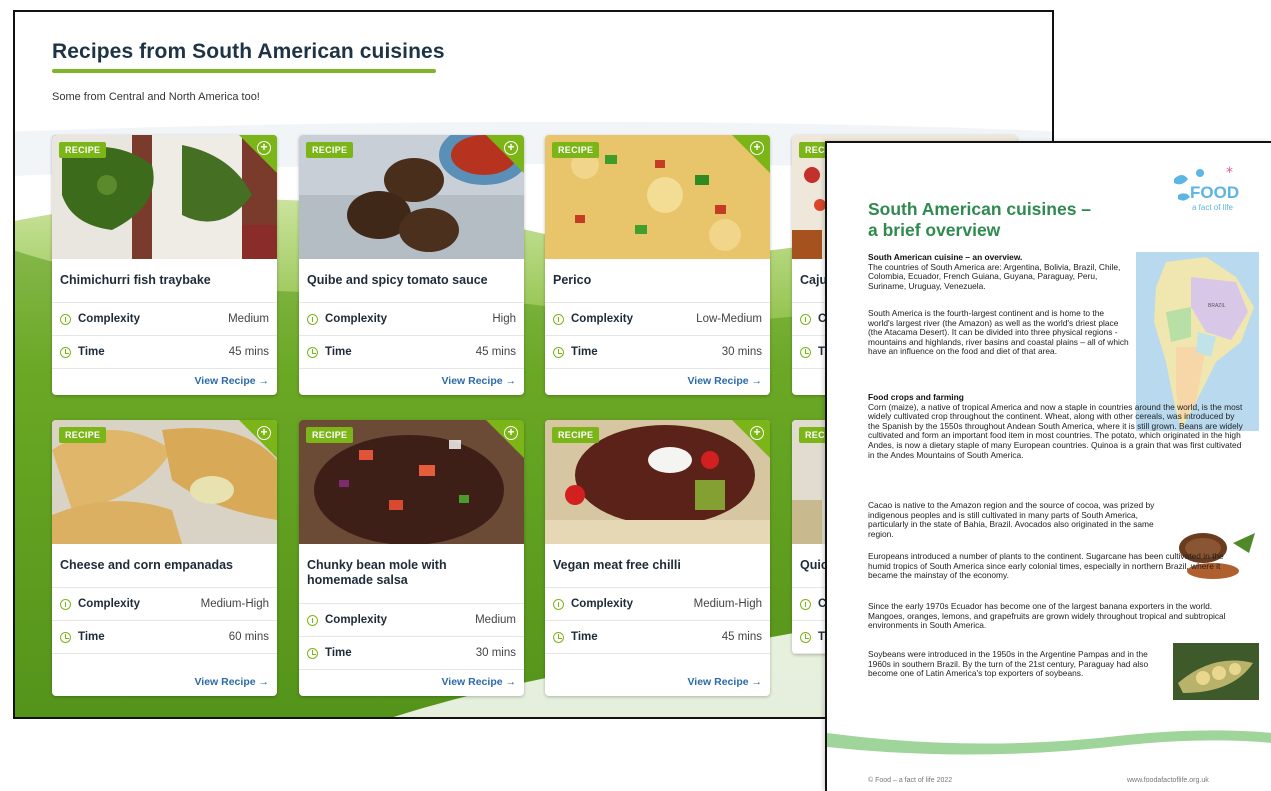  What do you see at coordinates (248, 51) in the screenshot?
I see `page-title: Recipes from South American cuisines` at bounding box center [248, 51].